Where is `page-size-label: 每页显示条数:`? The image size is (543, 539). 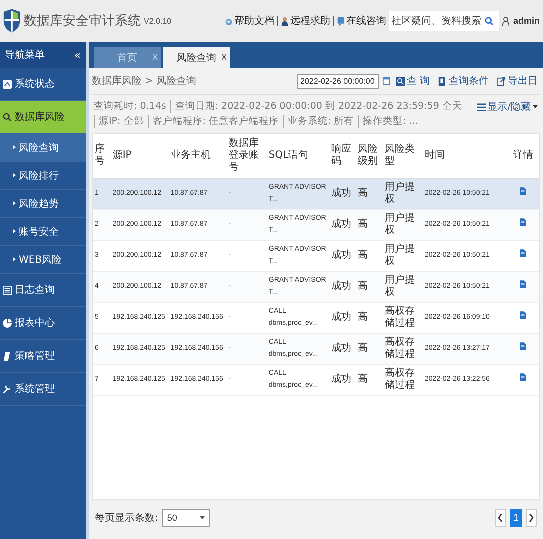 page-size-label: 每页显示条数: is located at coordinates (126, 518).